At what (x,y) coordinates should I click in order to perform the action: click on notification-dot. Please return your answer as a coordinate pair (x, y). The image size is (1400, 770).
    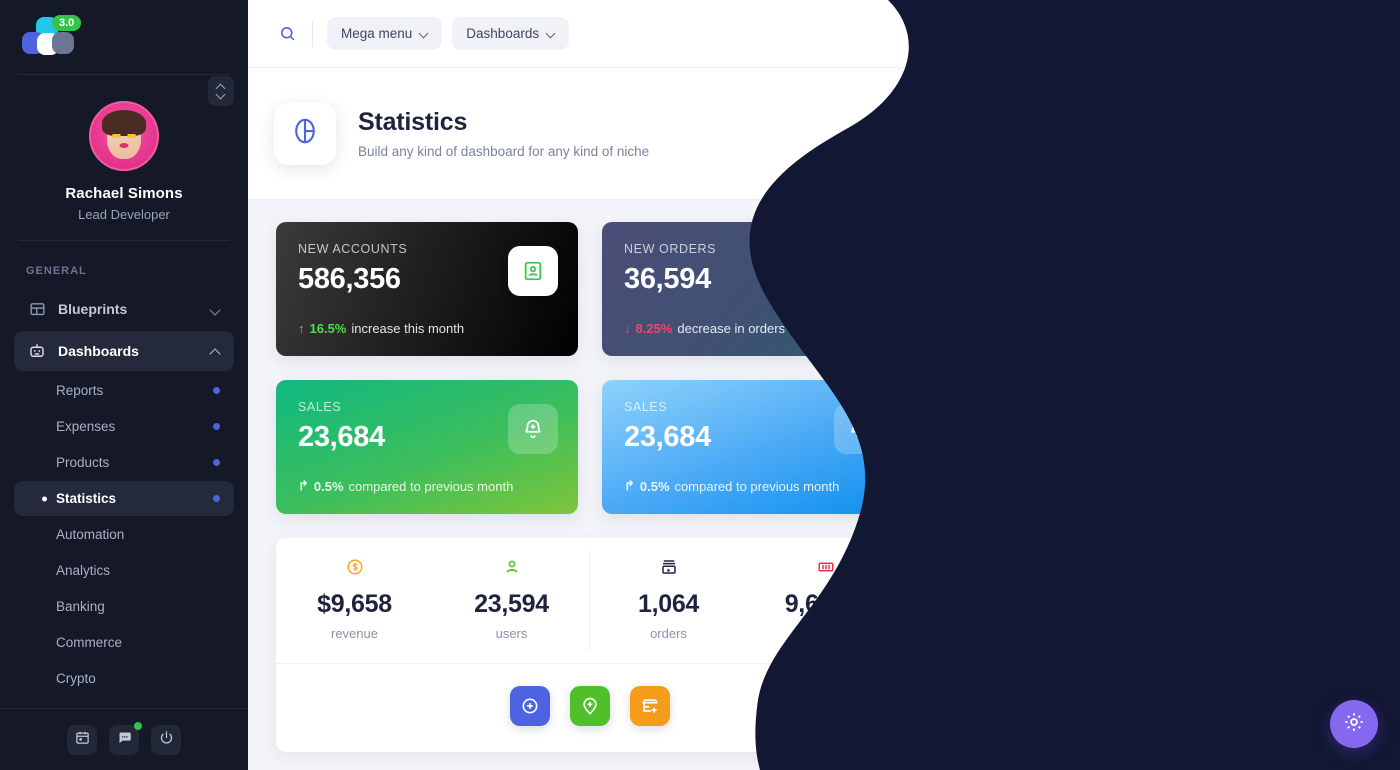
    Looking at the image, I should click on (1254, 19).